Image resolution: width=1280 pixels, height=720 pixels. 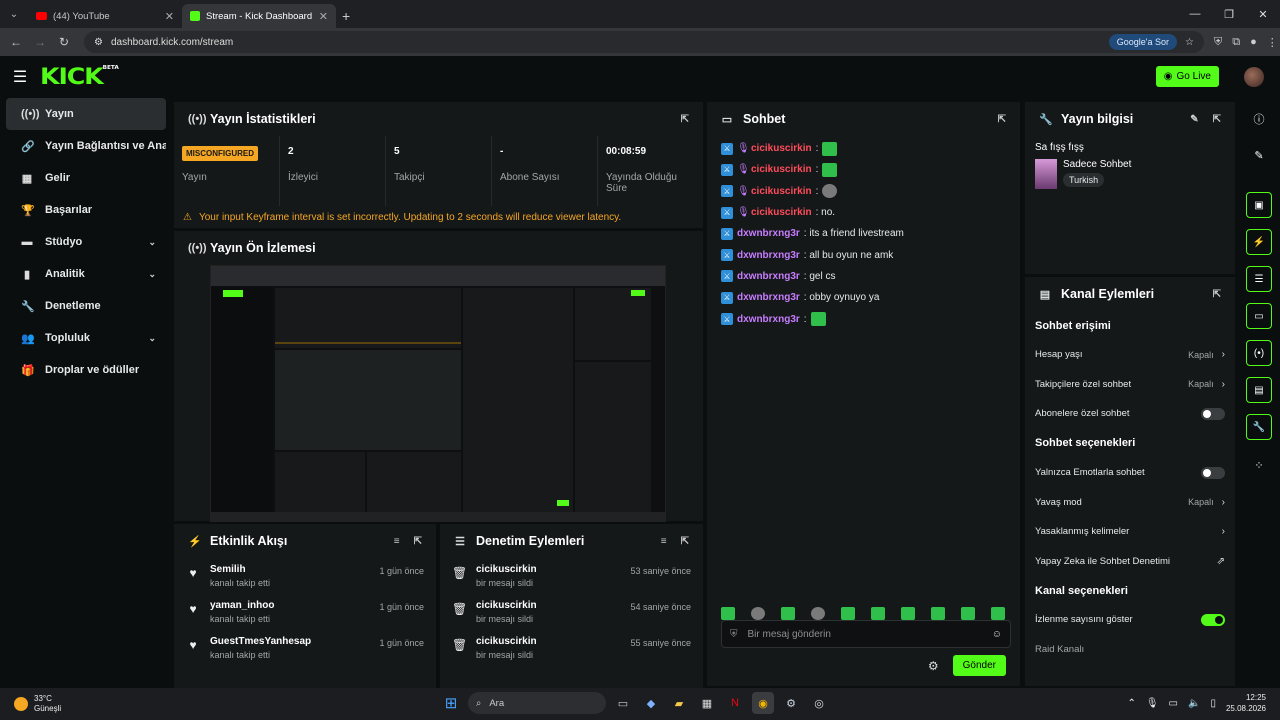 What do you see at coordinates (863, 318) in the screenshot?
I see `chat-message: ⚔ dxwnbrxng3r:` at bounding box center [863, 318].